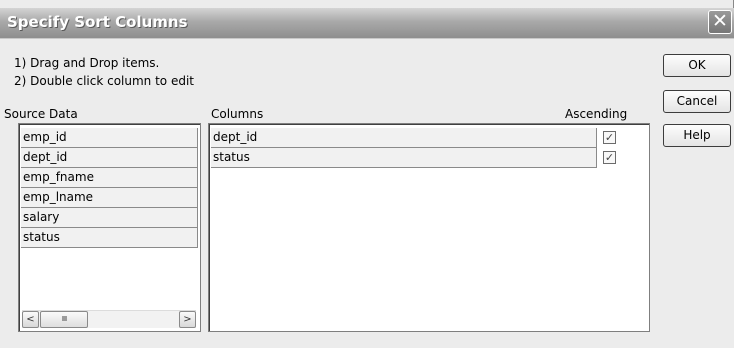  What do you see at coordinates (64, 319) in the screenshot?
I see `scroll-thumb: IIIII` at bounding box center [64, 319].